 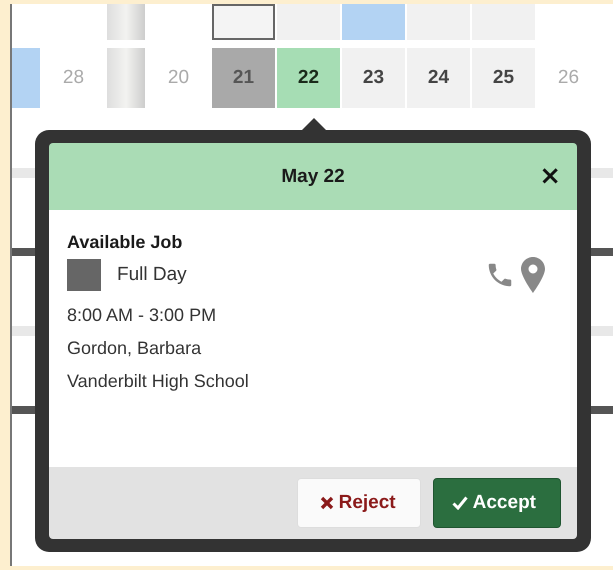 I want to click on popup-title: May 22, so click(x=313, y=177).